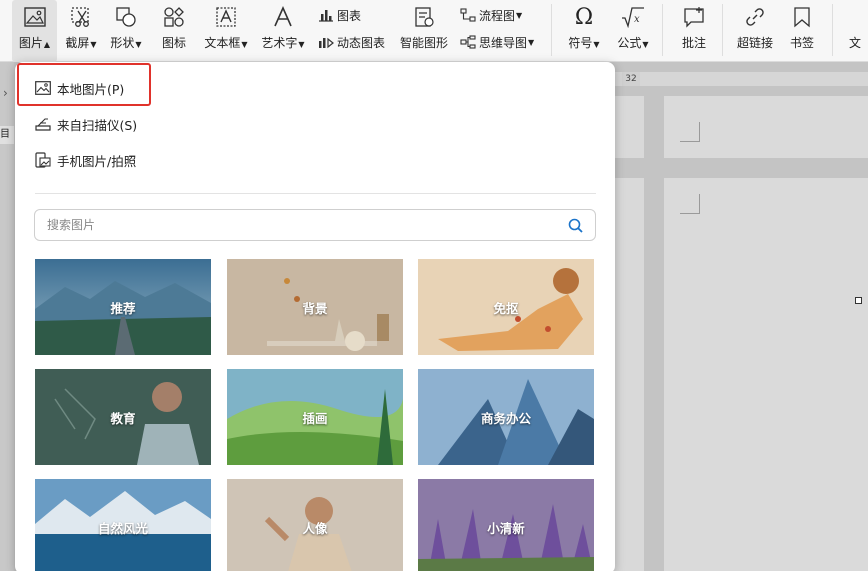 This screenshot has height=571, width=868. What do you see at coordinates (43, 160) in the screenshot?
I see `phone-photo-icon` at bounding box center [43, 160].